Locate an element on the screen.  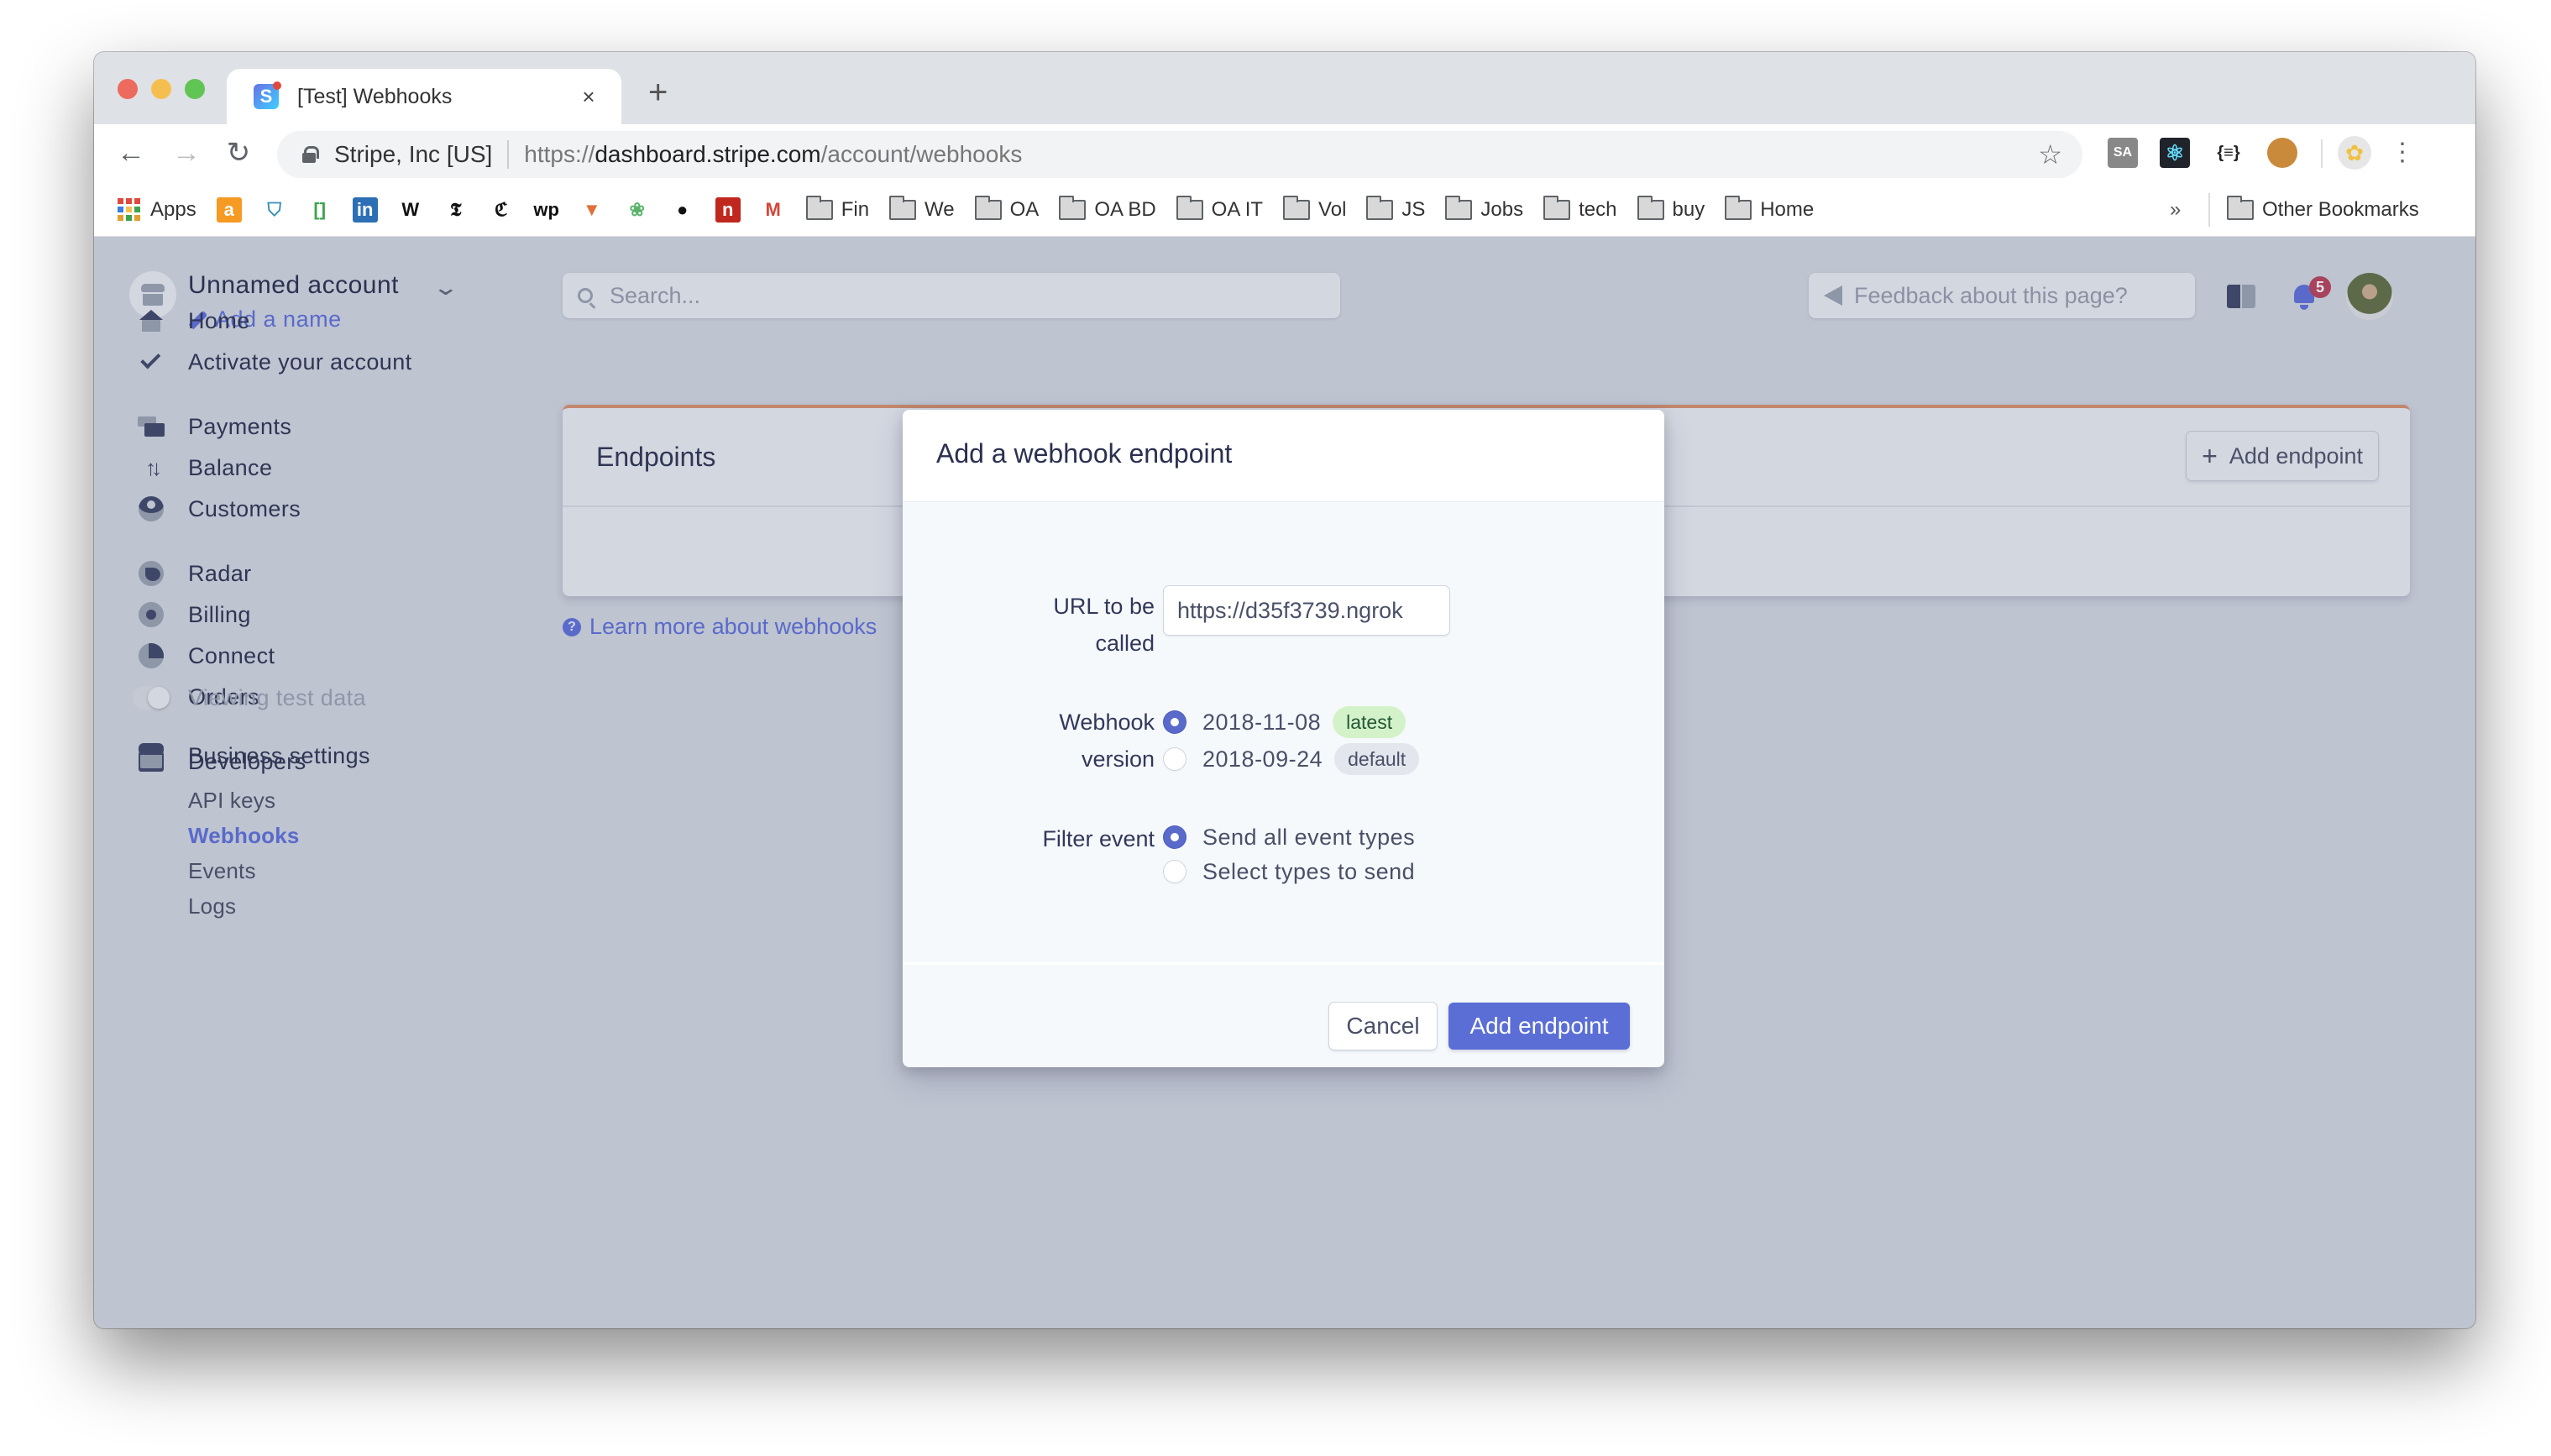
bookmark-folder: buy is located at coordinates (1671, 208).